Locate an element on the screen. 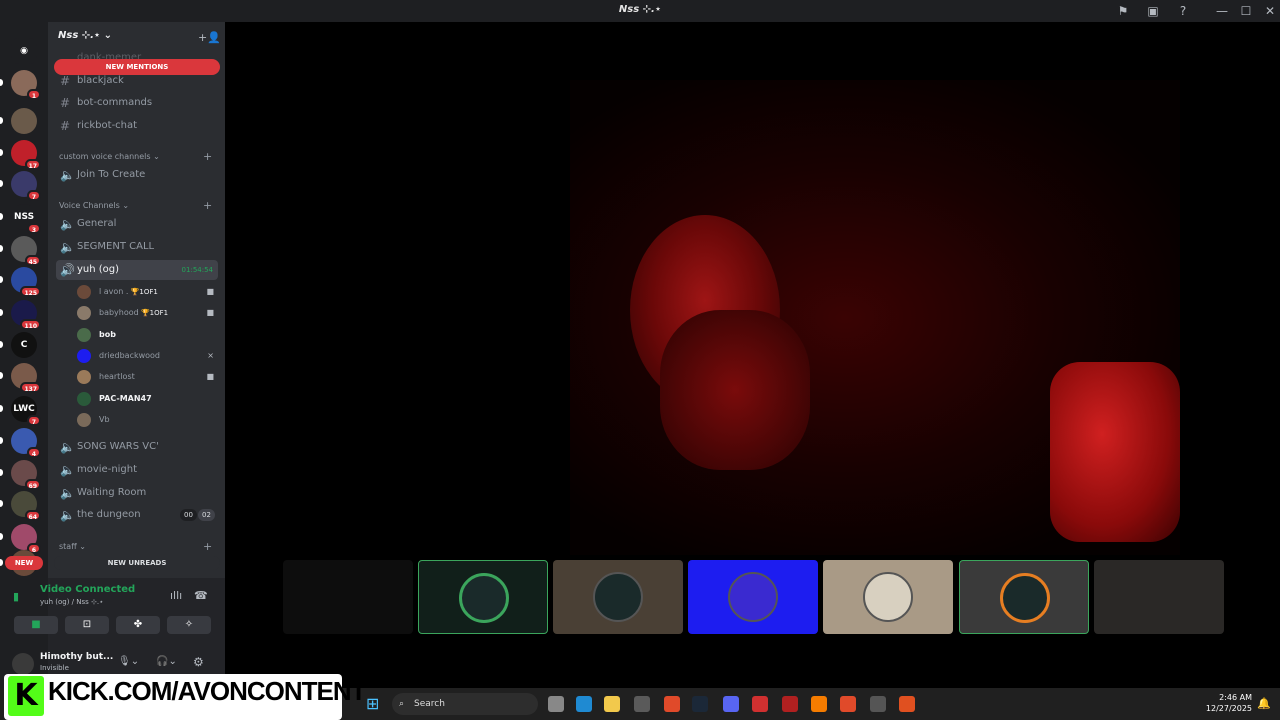  camera-icon: ■ is located at coordinates (210, 291).